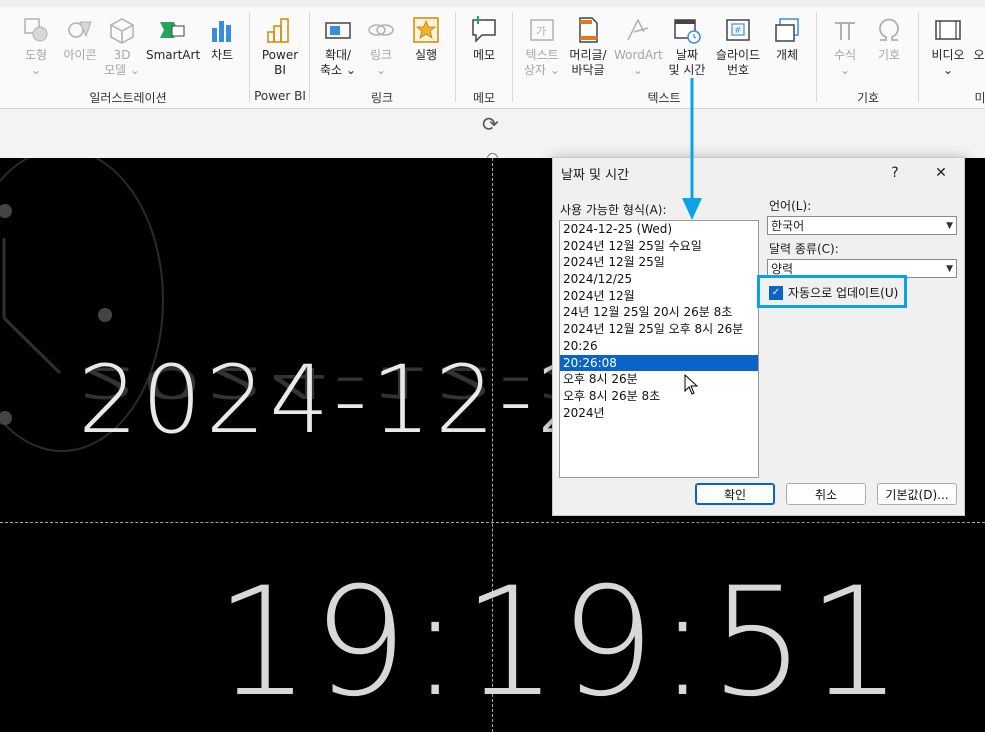 The height and width of the screenshot is (732, 985). Describe the element at coordinates (691, 384) in the screenshot. I see `mouse-cursor-icon` at that location.